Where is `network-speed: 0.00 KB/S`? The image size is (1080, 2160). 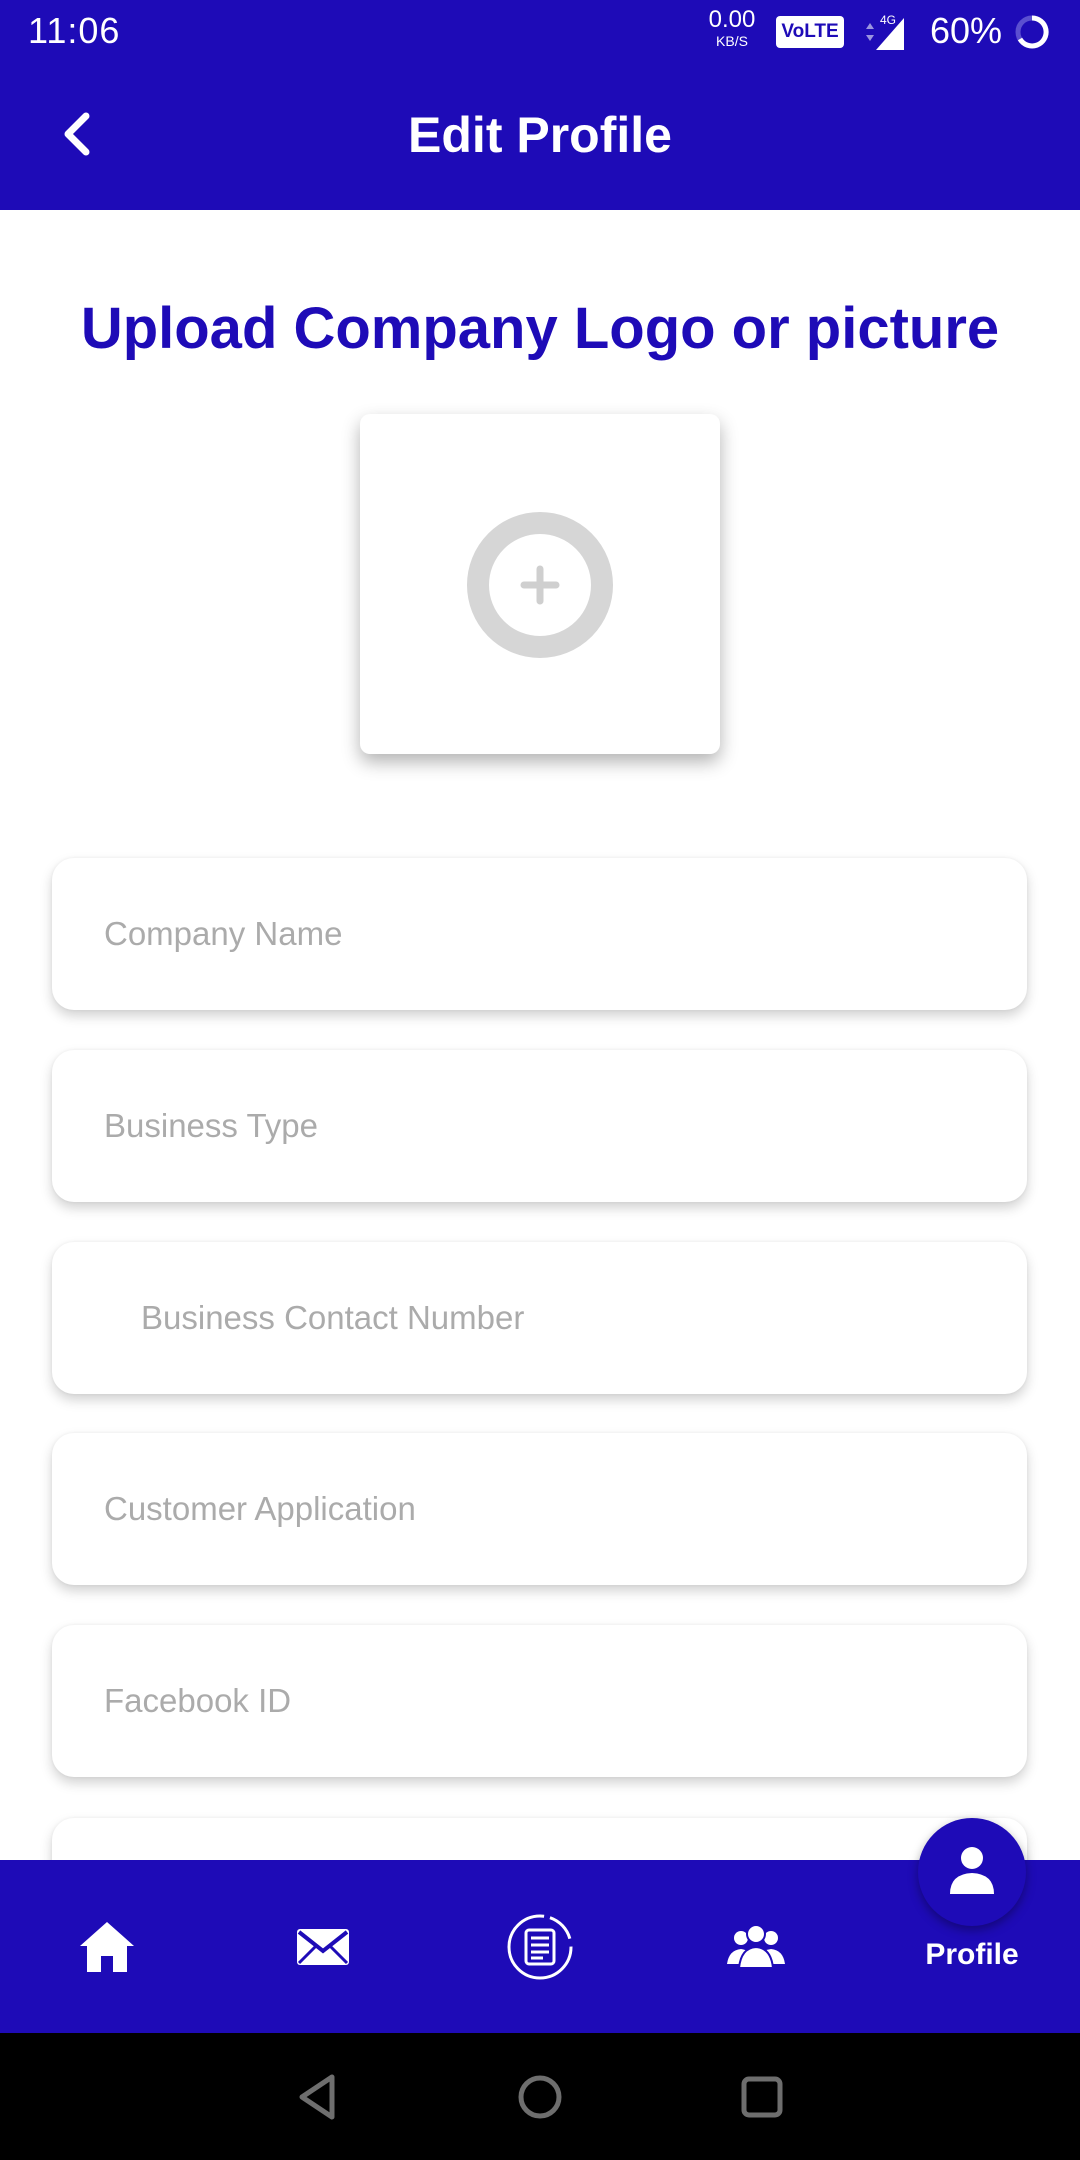
network-speed: 0.00 KB/S is located at coordinates (732, 27).